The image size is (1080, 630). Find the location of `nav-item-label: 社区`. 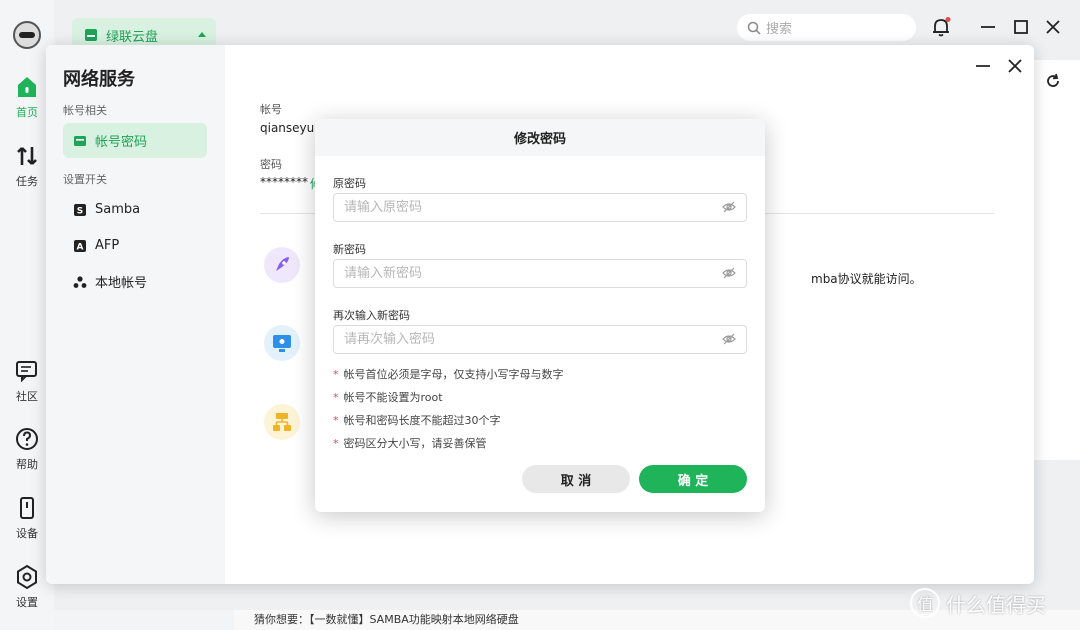

nav-item-label: 社区 is located at coordinates (27, 396).